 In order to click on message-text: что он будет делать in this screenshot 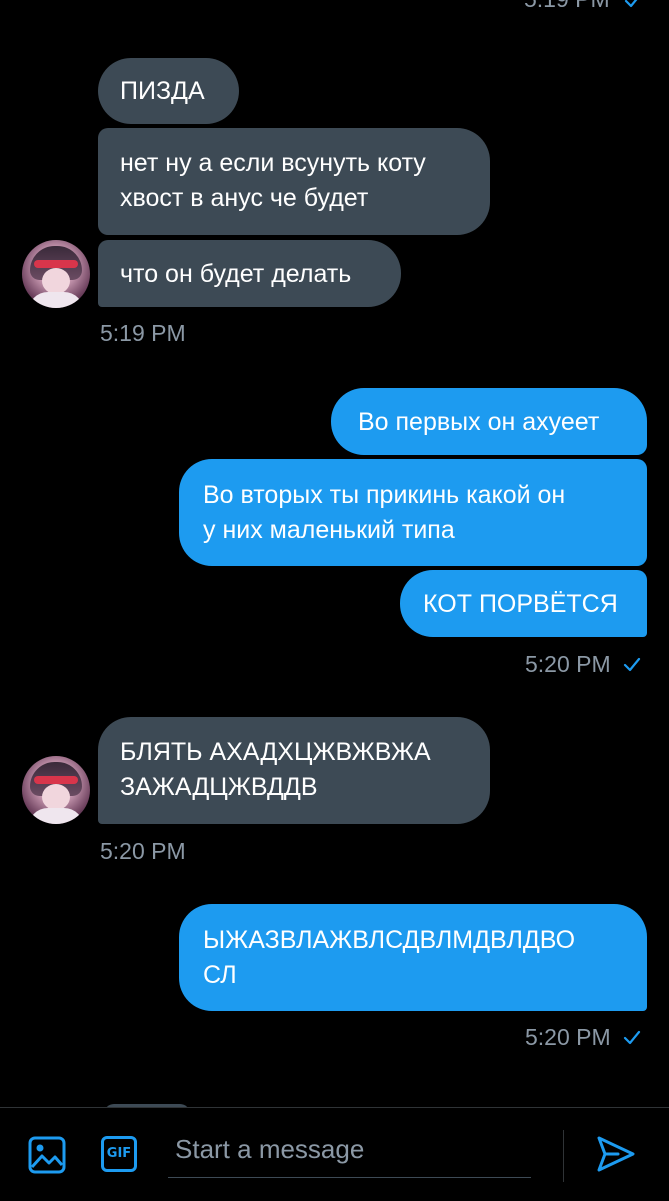, I will do `click(236, 274)`.